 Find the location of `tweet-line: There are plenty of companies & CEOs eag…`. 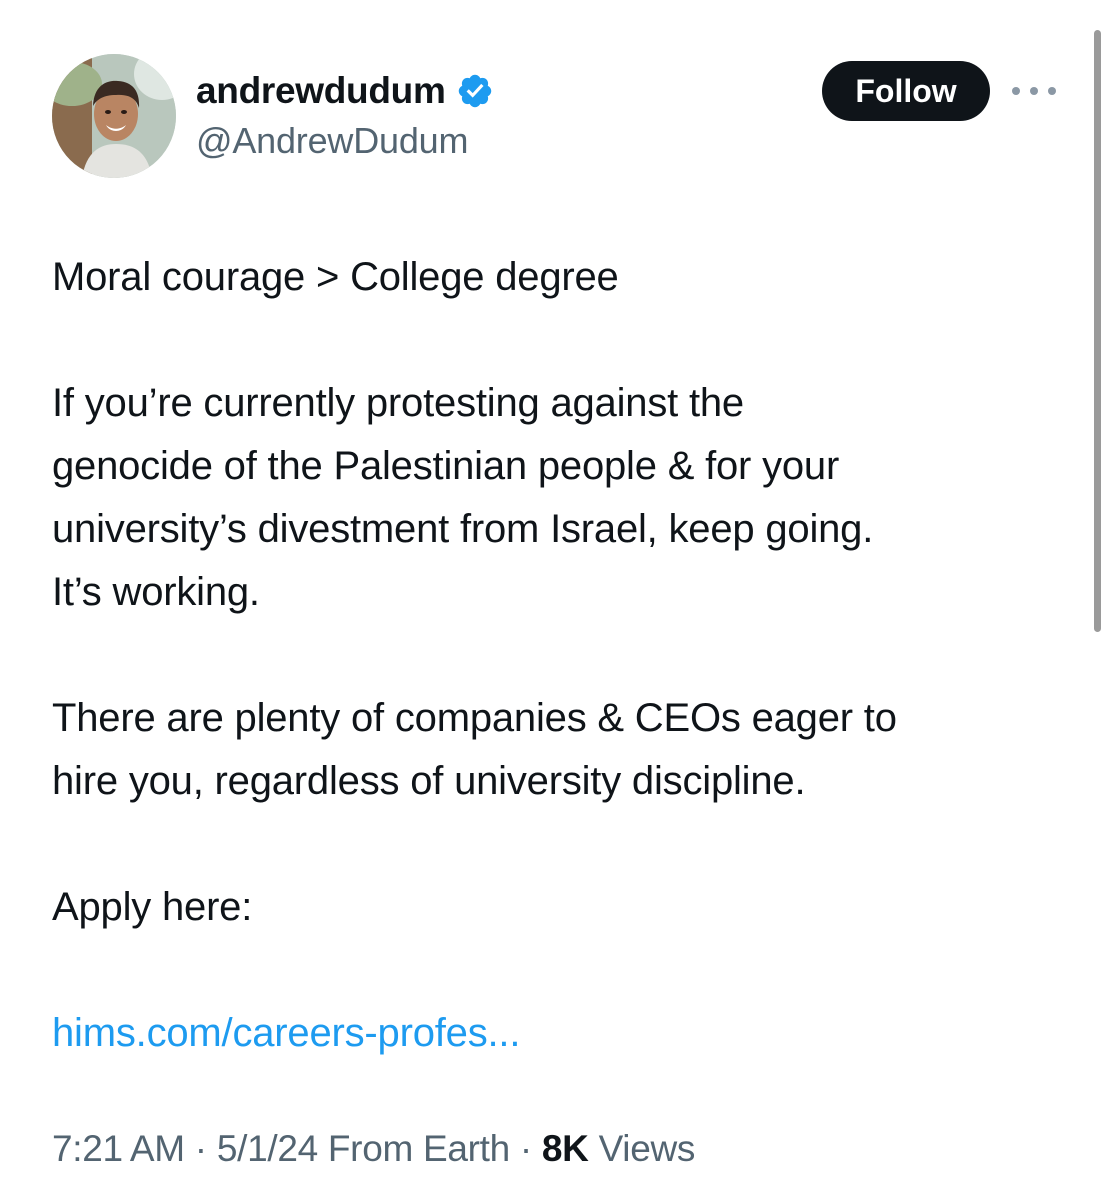

tweet-line: There are plenty of companies & CEOs eag… is located at coordinates (474, 718).